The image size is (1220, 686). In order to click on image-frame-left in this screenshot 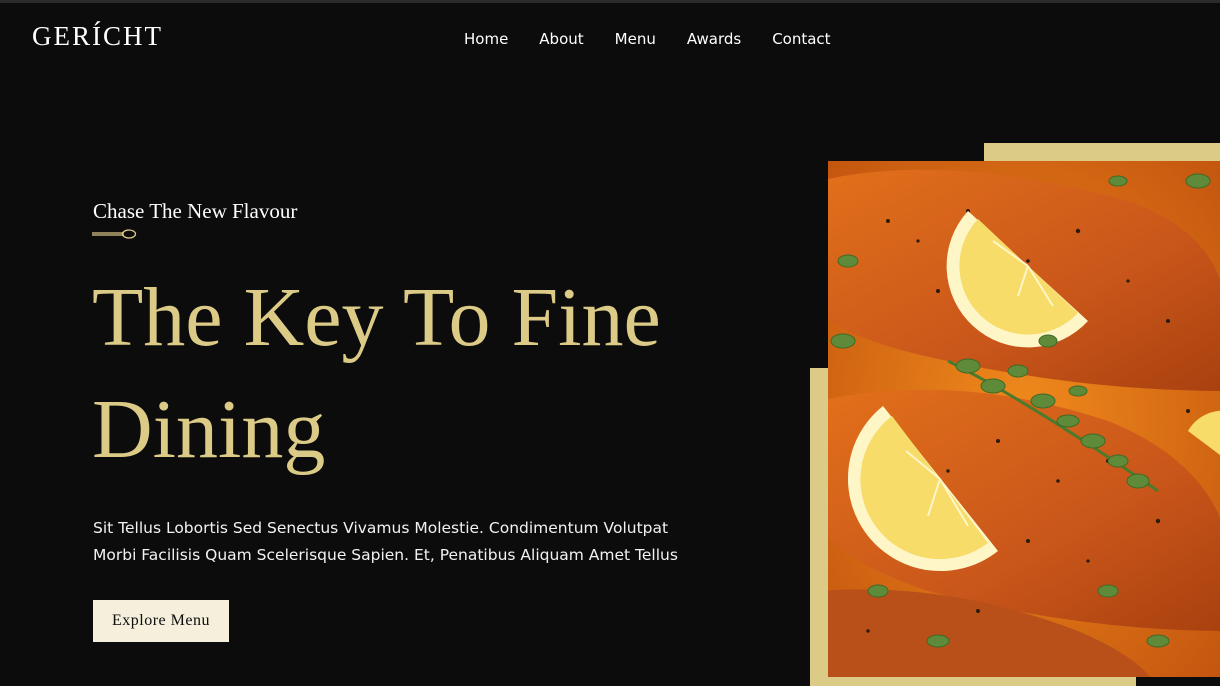, I will do `click(819, 527)`.